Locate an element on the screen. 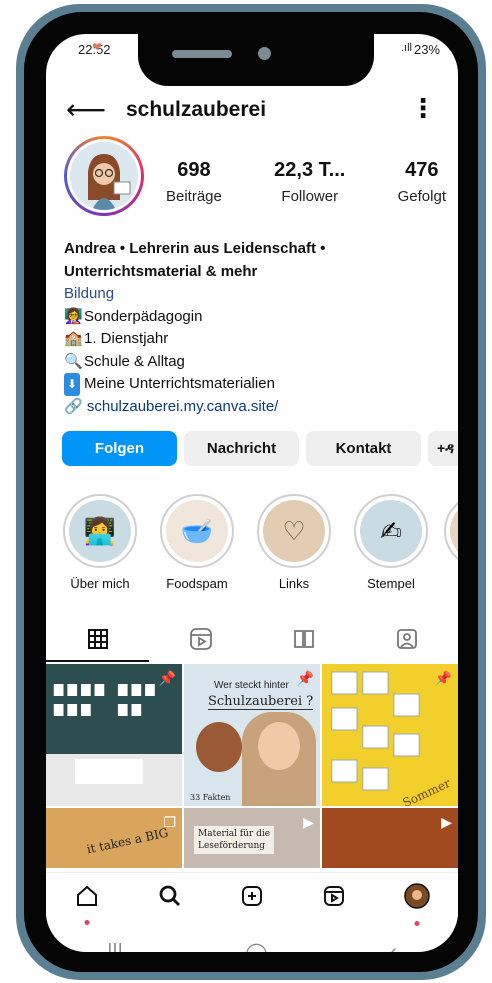 This screenshot has height=983, width=492. stat-posts: 698 Beiträge is located at coordinates (194, 182).